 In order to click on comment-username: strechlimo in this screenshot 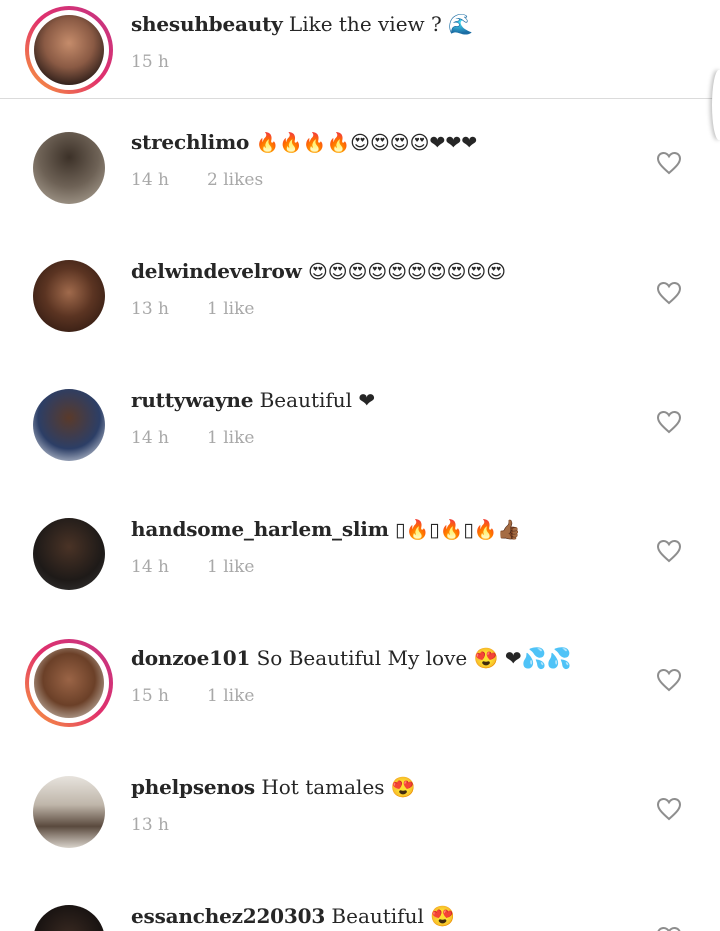, I will do `click(190, 142)`.